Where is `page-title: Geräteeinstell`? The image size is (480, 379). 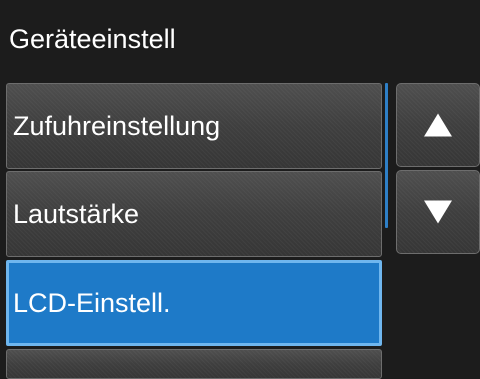
page-title: Geräteeinstell is located at coordinates (92, 39).